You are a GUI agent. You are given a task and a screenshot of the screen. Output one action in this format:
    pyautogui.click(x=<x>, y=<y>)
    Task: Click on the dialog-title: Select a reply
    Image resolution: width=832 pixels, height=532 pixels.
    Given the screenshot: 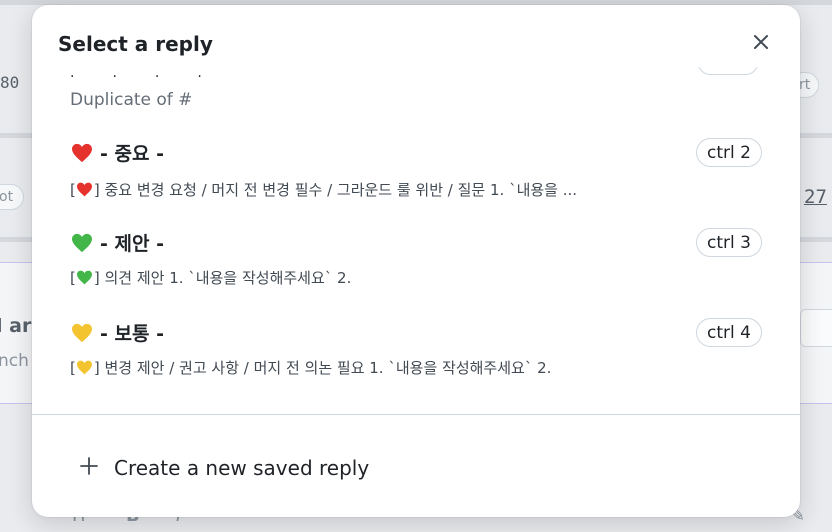 What is the action you would take?
    pyautogui.click(x=135, y=44)
    